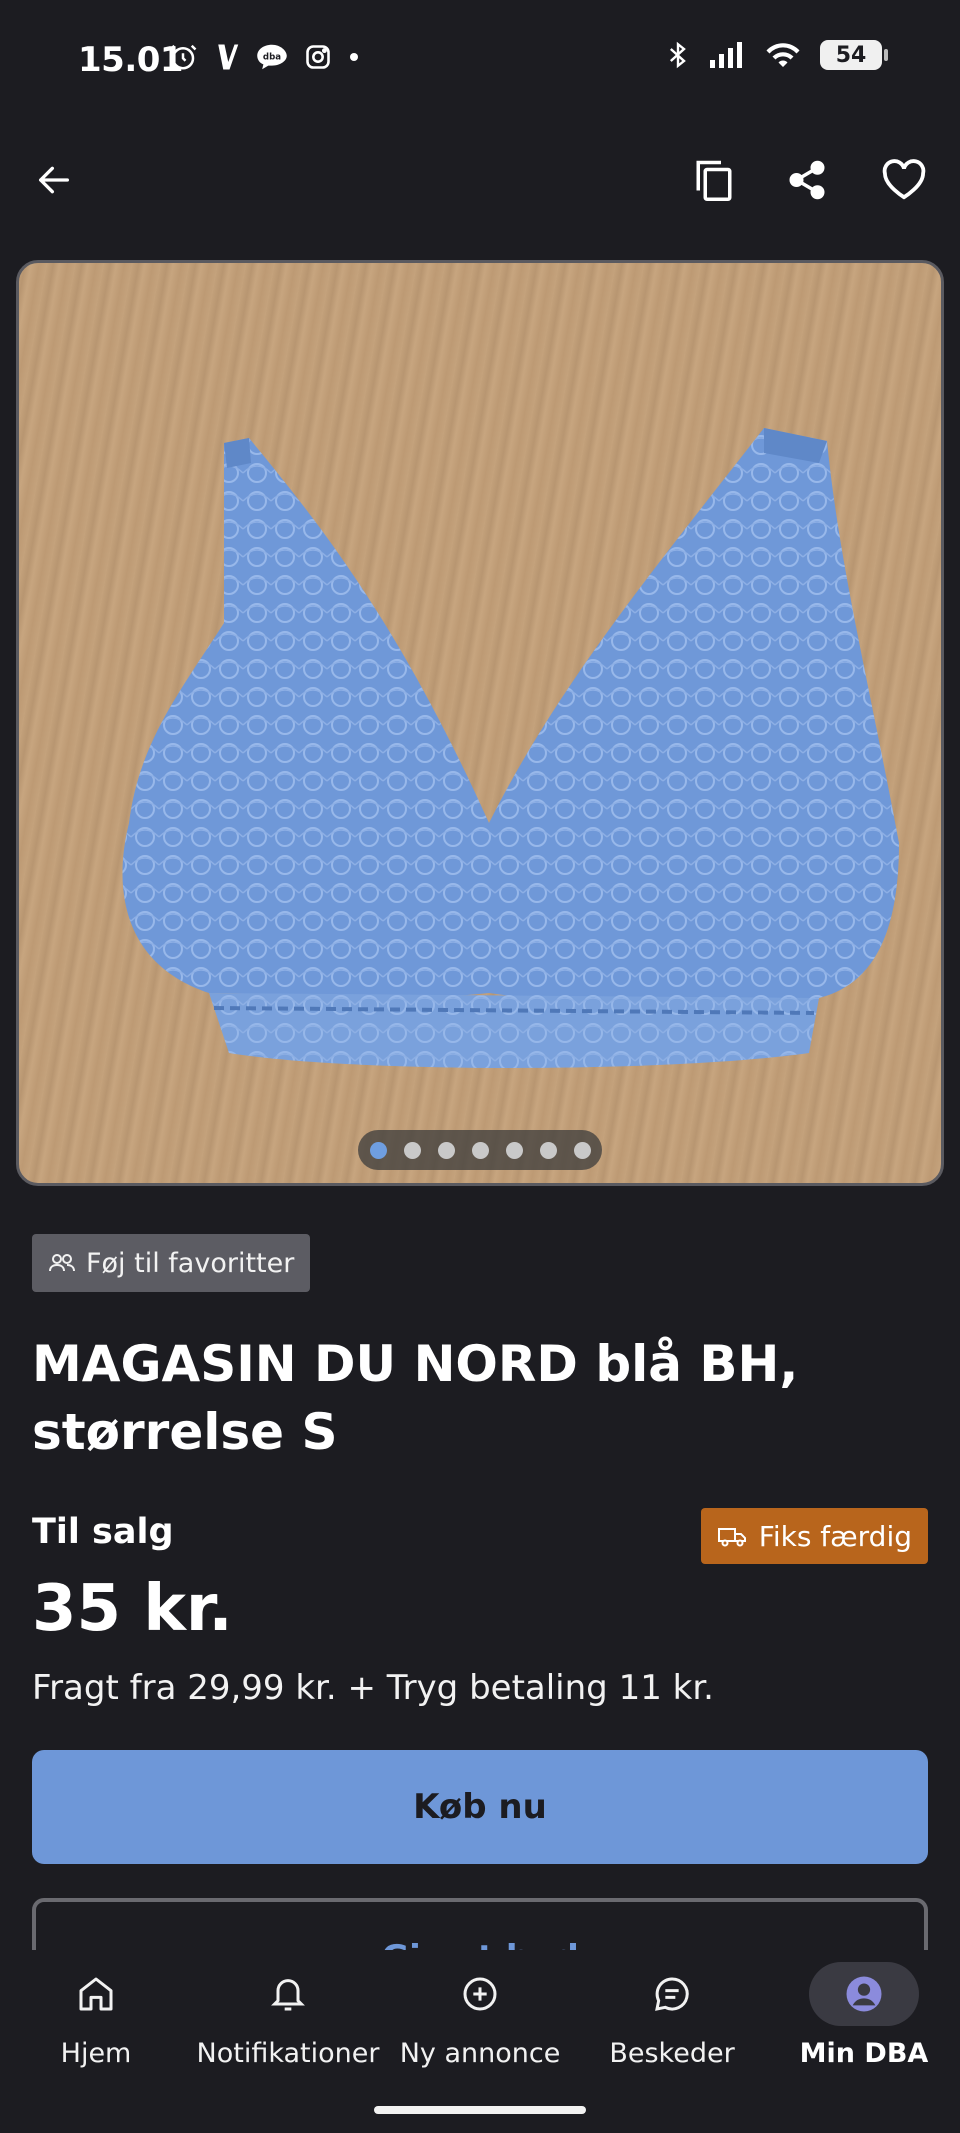 This screenshot has width=960, height=2133. I want to click on truck-icon, so click(731, 1537).